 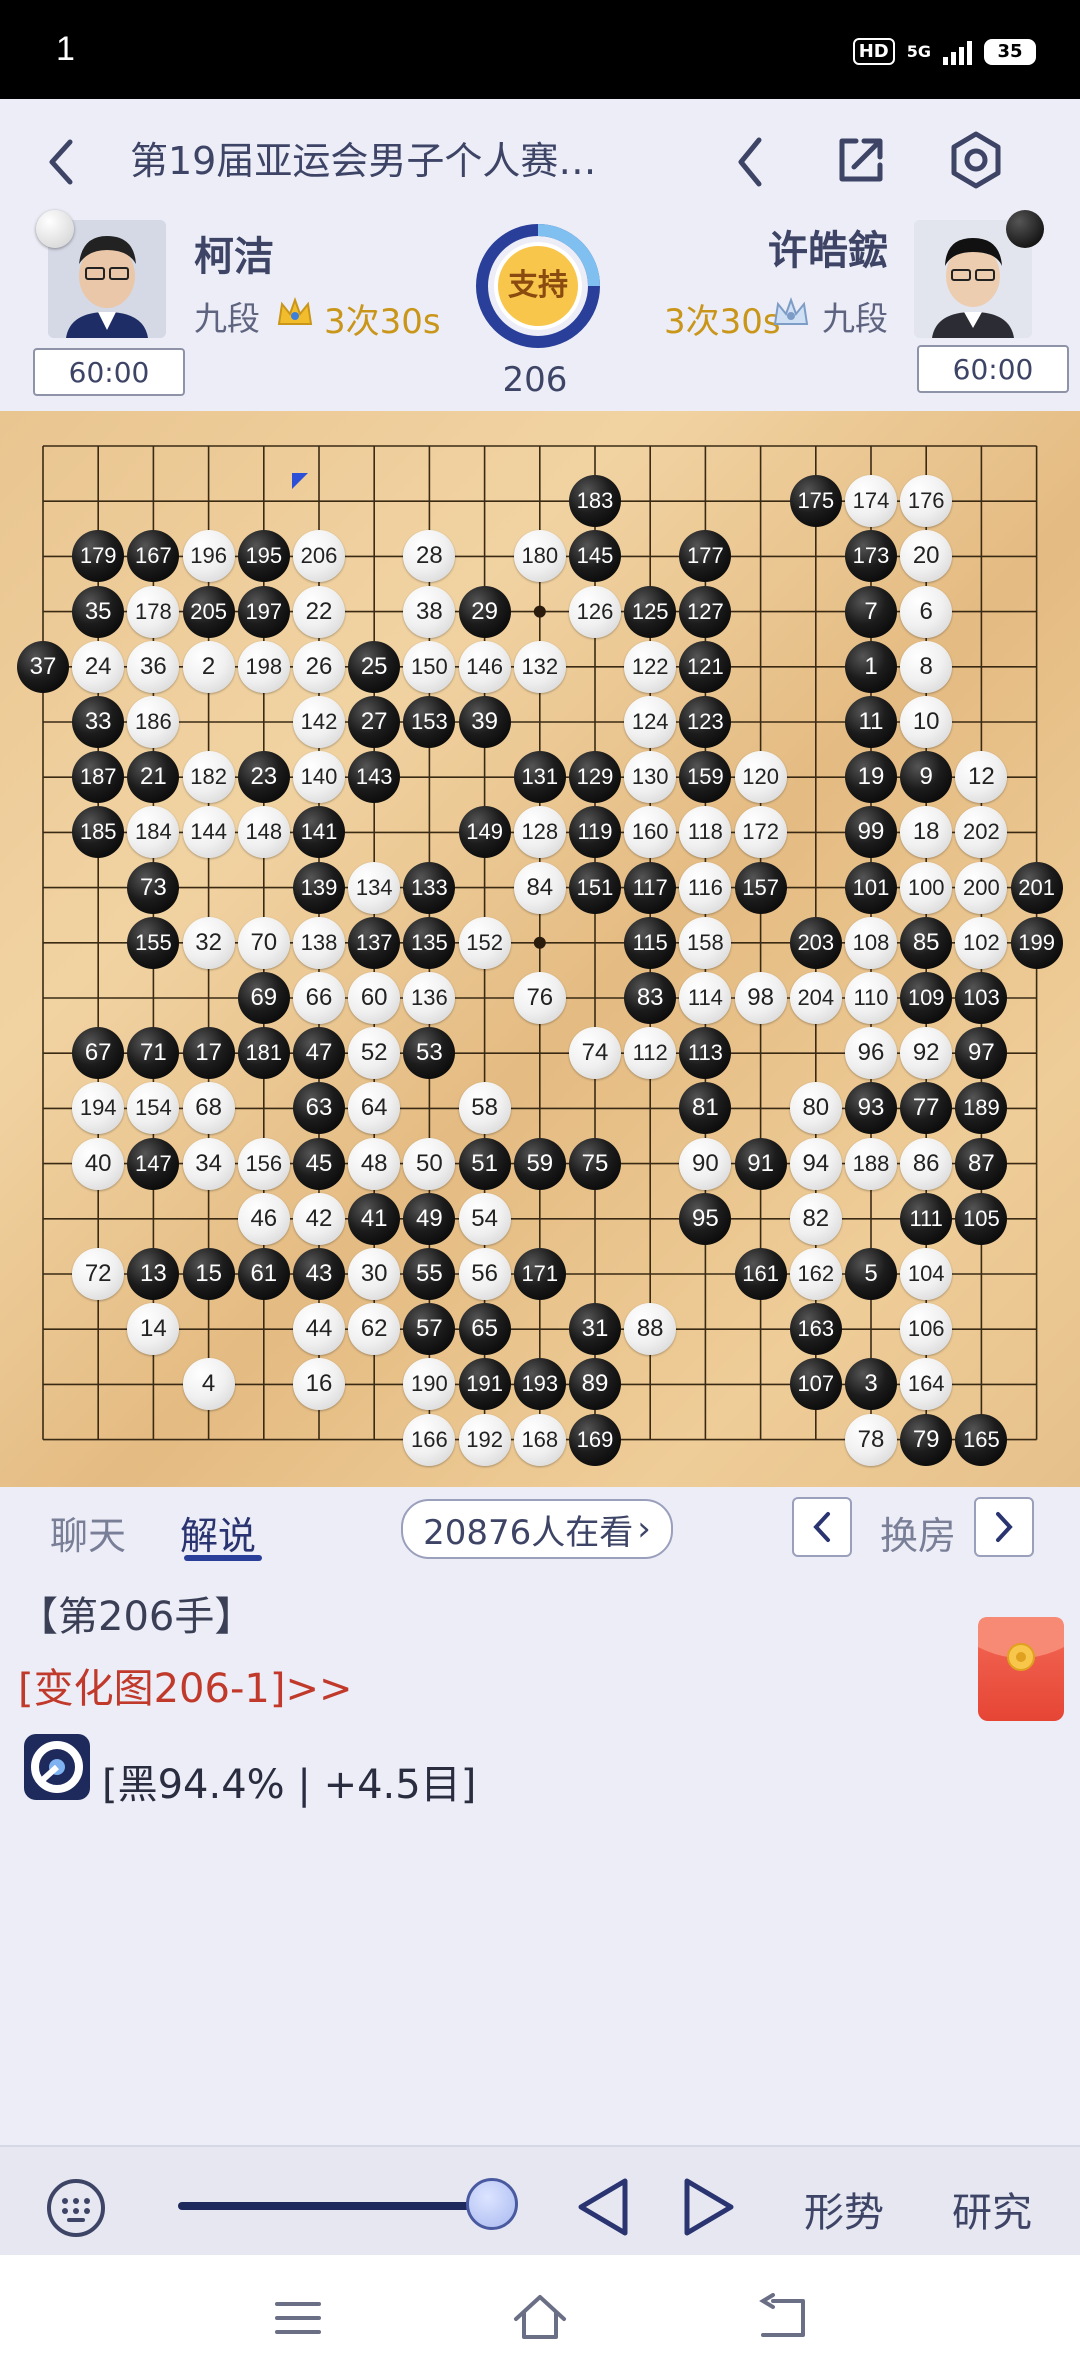 I want to click on ai-evaluation: [黑94.4% | +4.5目], so click(x=289, y=1785).